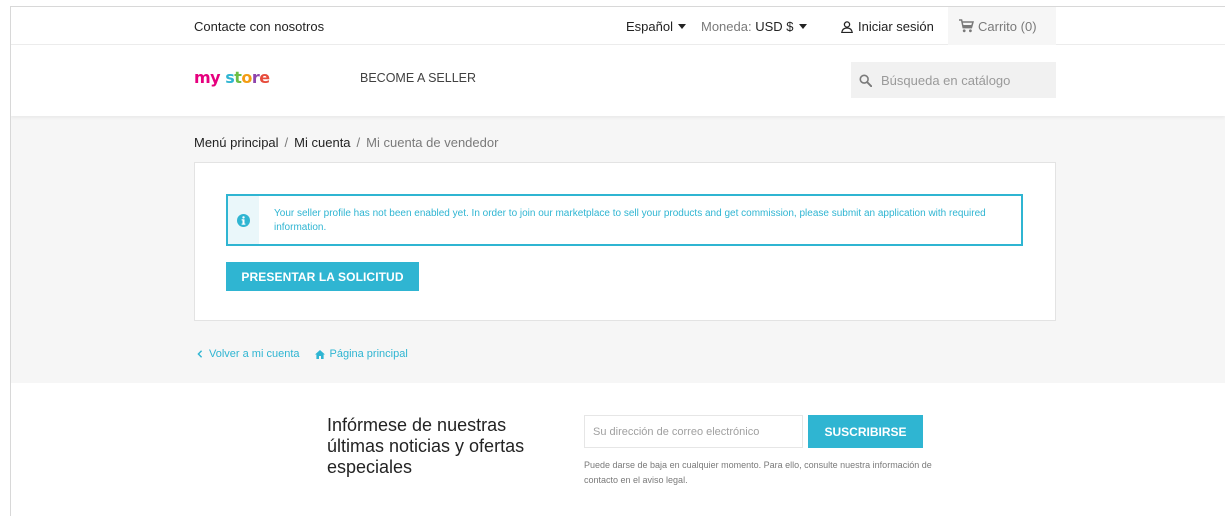 The height and width of the screenshot is (516, 1225). Describe the element at coordinates (966, 26) in the screenshot. I see `cart-icon` at that location.